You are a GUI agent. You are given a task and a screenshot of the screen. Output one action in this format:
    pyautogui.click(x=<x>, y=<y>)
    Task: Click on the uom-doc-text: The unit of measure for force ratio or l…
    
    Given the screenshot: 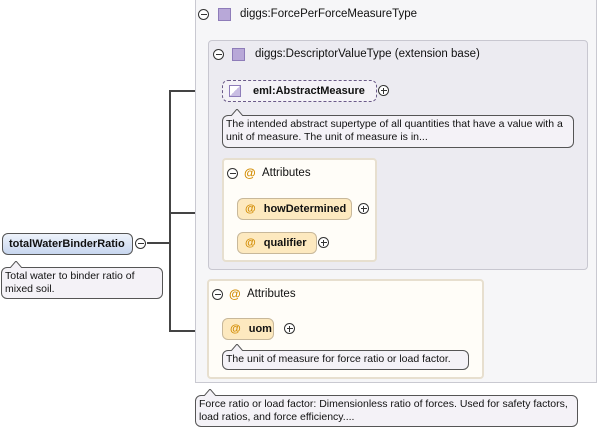 What is the action you would take?
    pyautogui.click(x=338, y=359)
    